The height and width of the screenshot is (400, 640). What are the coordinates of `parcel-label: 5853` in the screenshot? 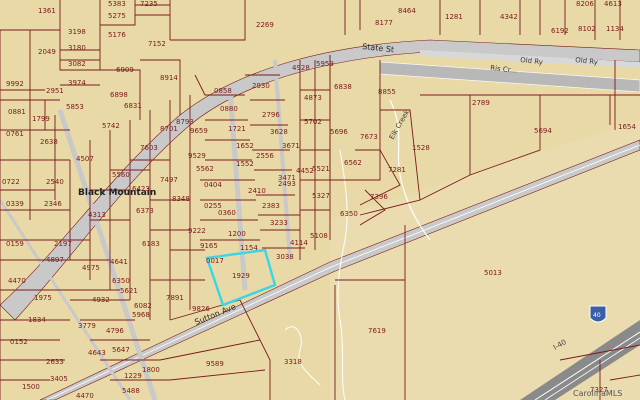 It's located at (75, 107).